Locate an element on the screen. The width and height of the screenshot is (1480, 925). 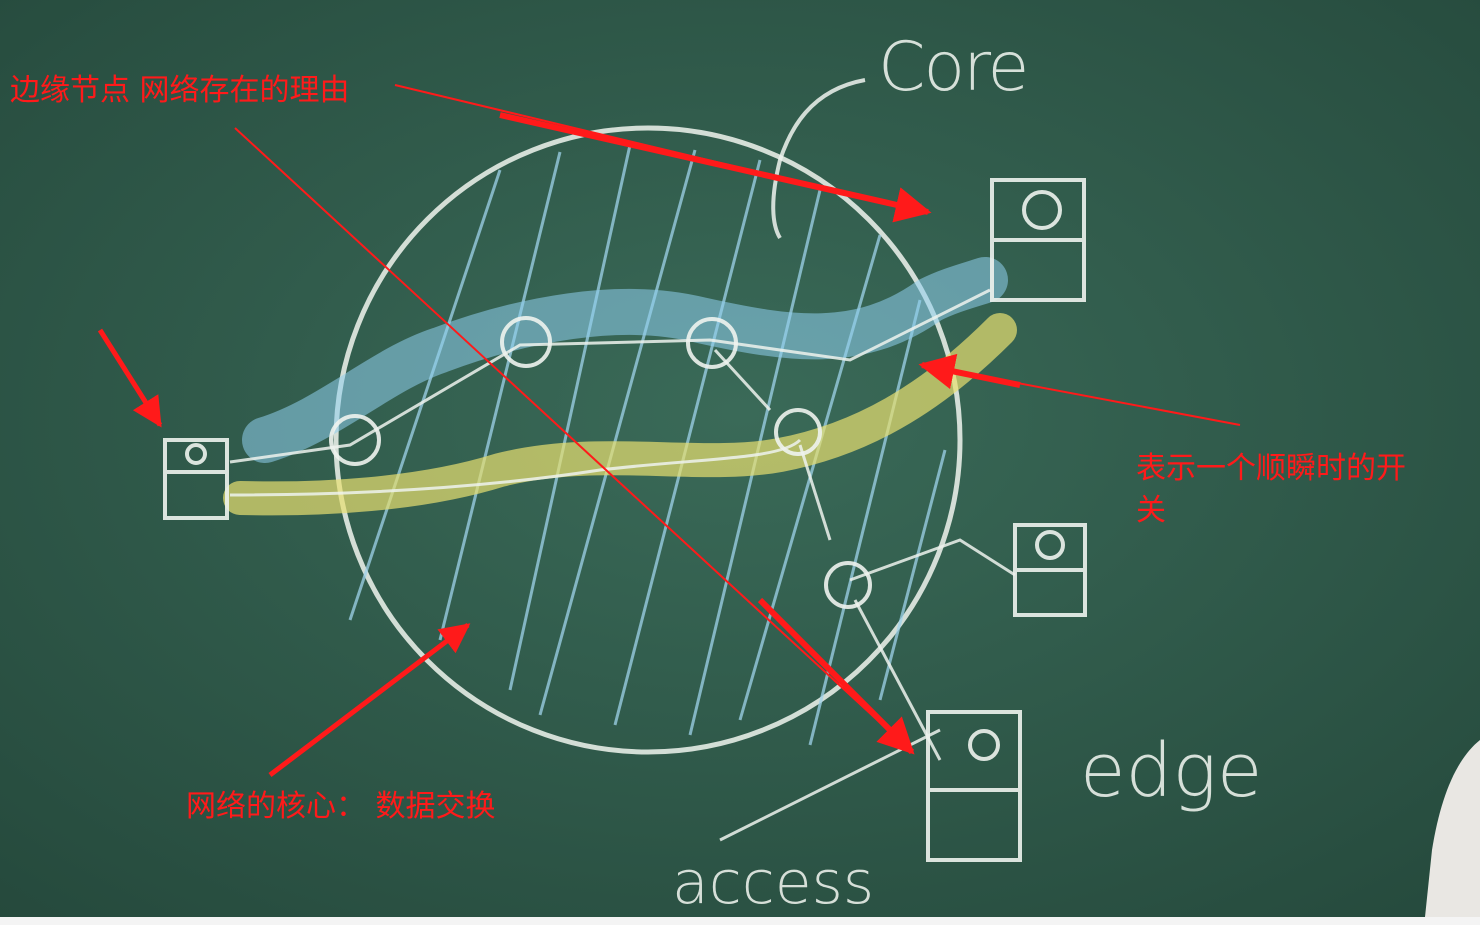
annotation-network-core: 网络的核心： 数据交换 is located at coordinates (341, 806).